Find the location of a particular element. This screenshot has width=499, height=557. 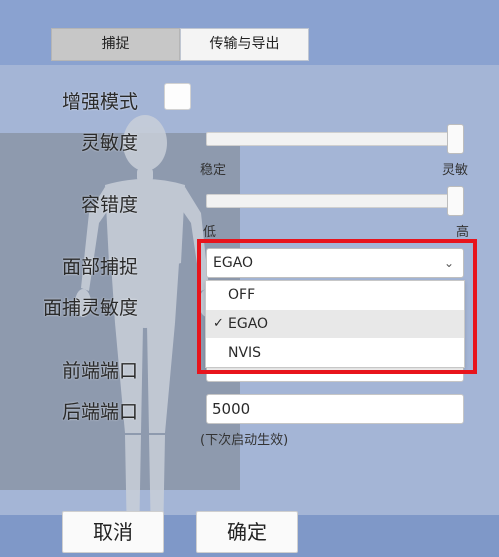

face-sensitivity-label: 面捕灵敏度 is located at coordinates (90, 308).